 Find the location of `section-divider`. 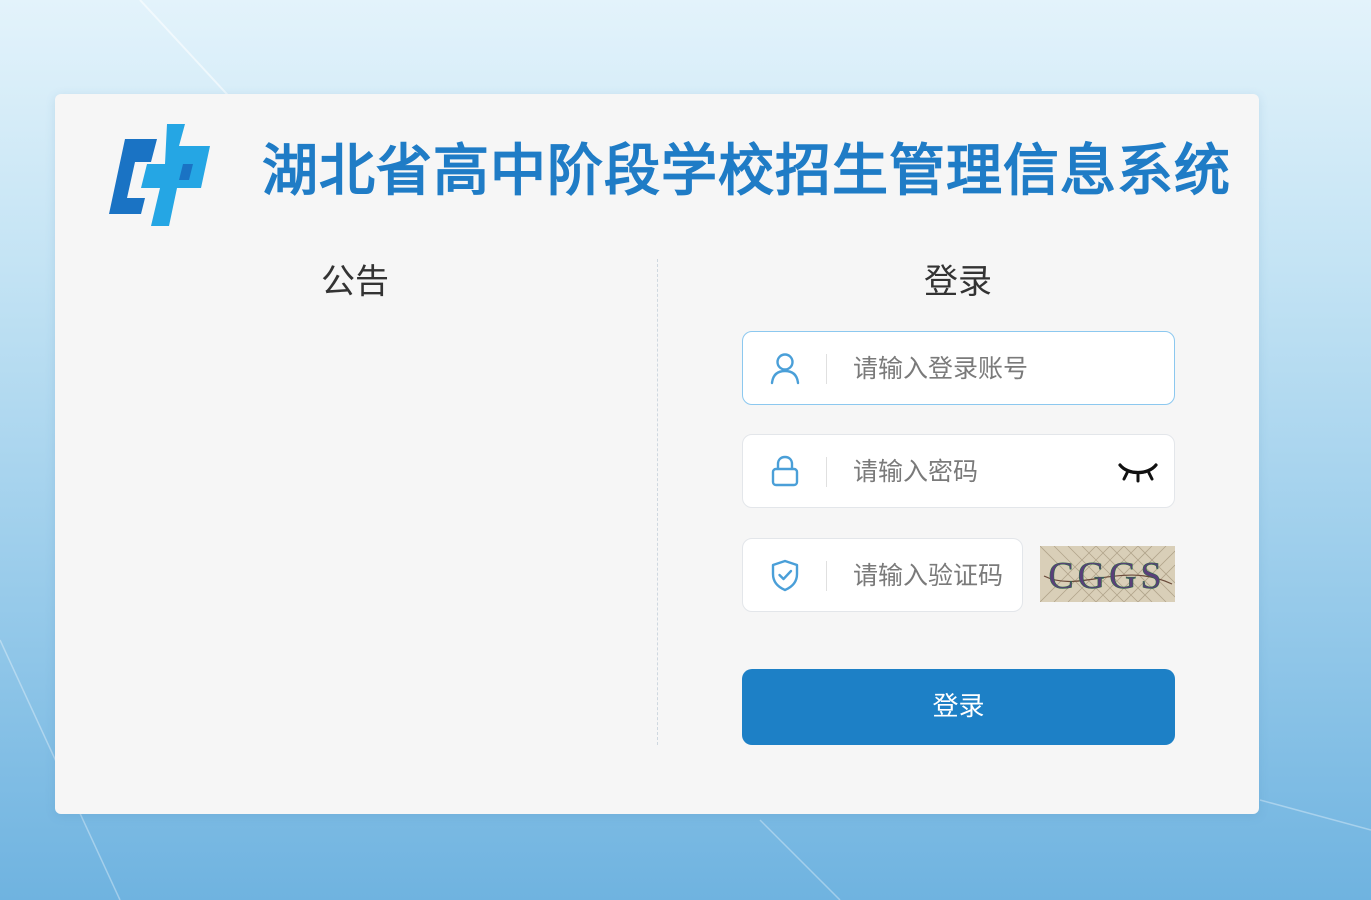

section-divider is located at coordinates (657, 502).